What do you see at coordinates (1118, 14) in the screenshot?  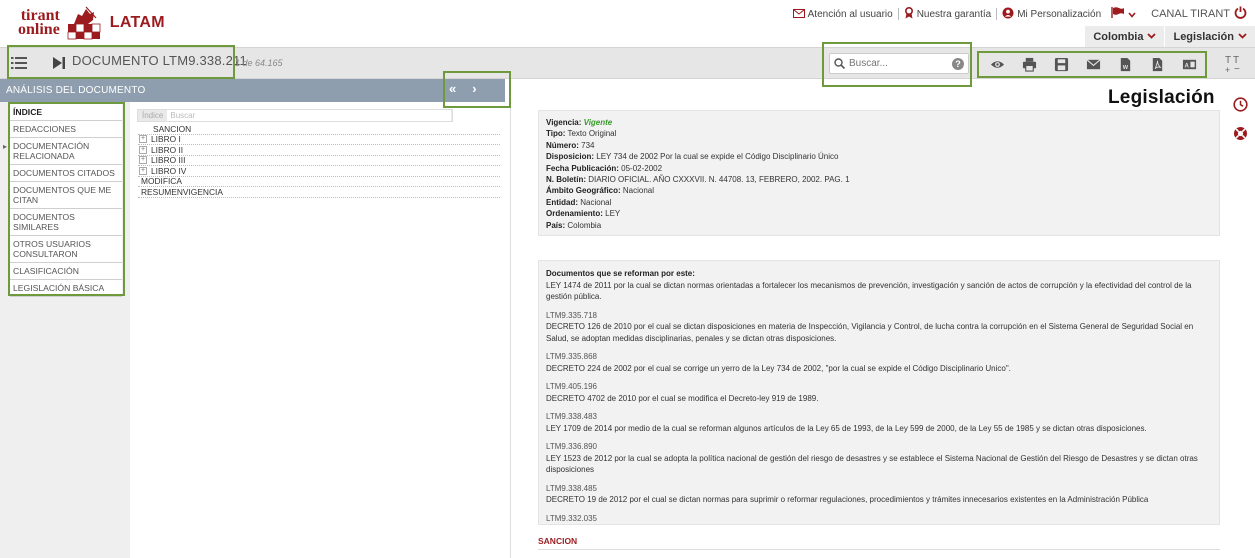 I see `flag-icon` at bounding box center [1118, 14].